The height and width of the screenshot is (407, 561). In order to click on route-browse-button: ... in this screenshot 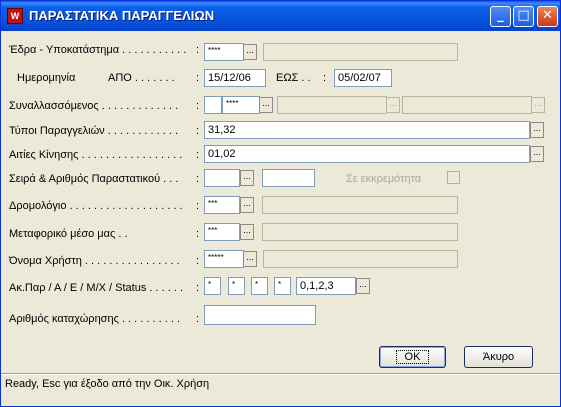, I will do `click(247, 205)`.